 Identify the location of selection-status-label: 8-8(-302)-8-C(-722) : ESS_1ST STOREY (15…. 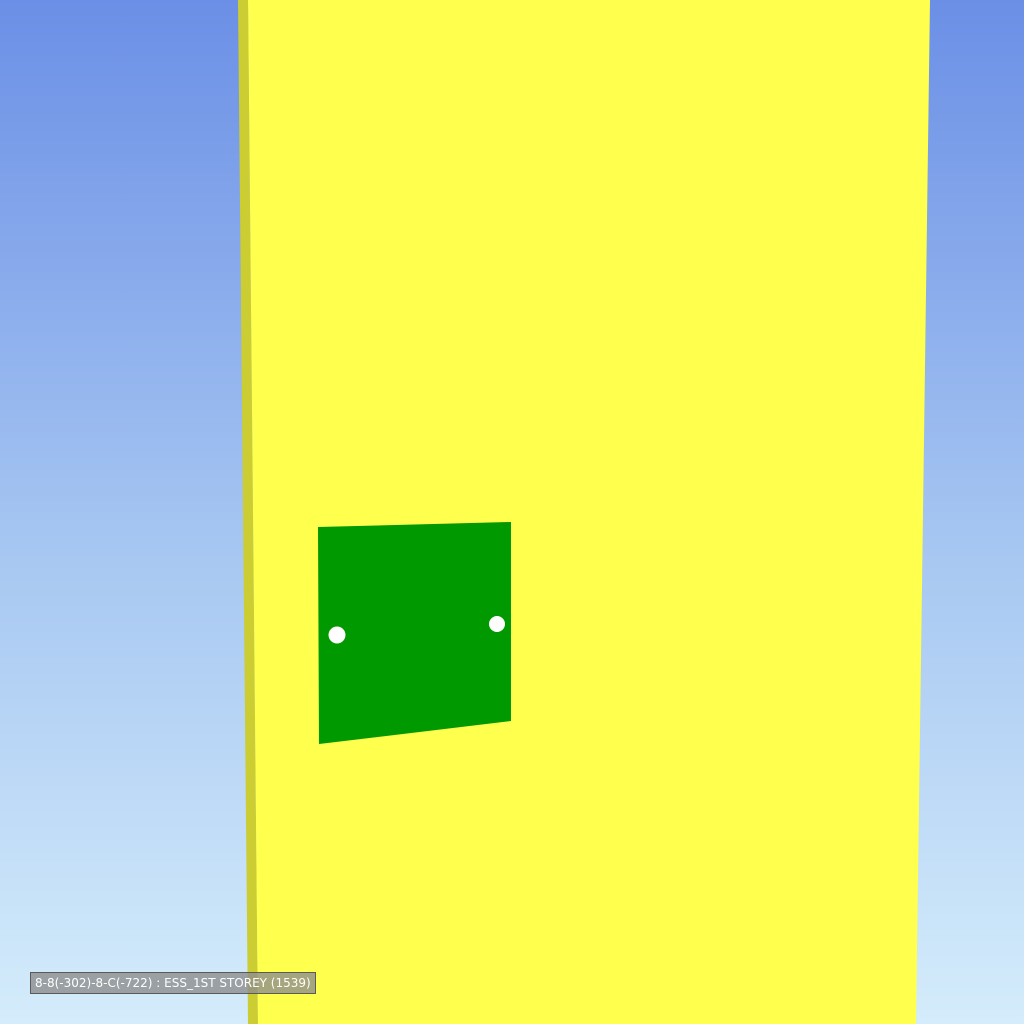
(173, 983).